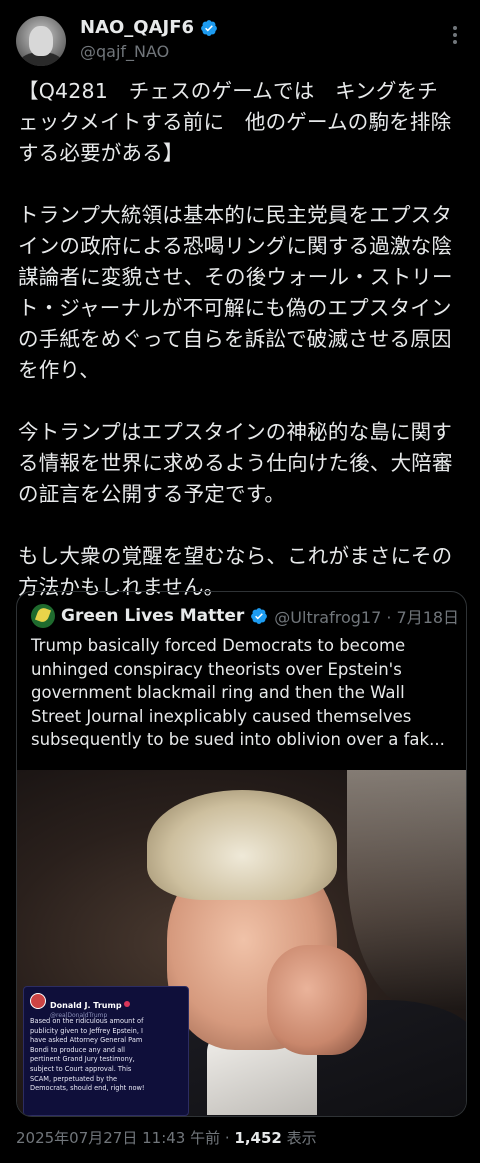 The image size is (480, 1163). I want to click on embed-line: SCAM, perpetuated by the, so click(74, 1078).